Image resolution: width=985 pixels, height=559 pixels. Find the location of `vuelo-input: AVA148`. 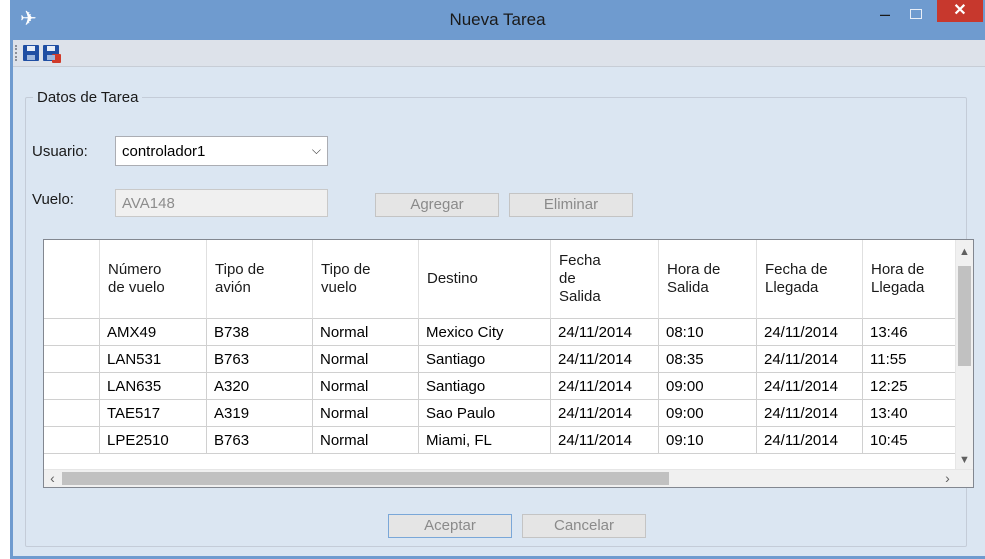

vuelo-input: AVA148 is located at coordinates (221, 203).